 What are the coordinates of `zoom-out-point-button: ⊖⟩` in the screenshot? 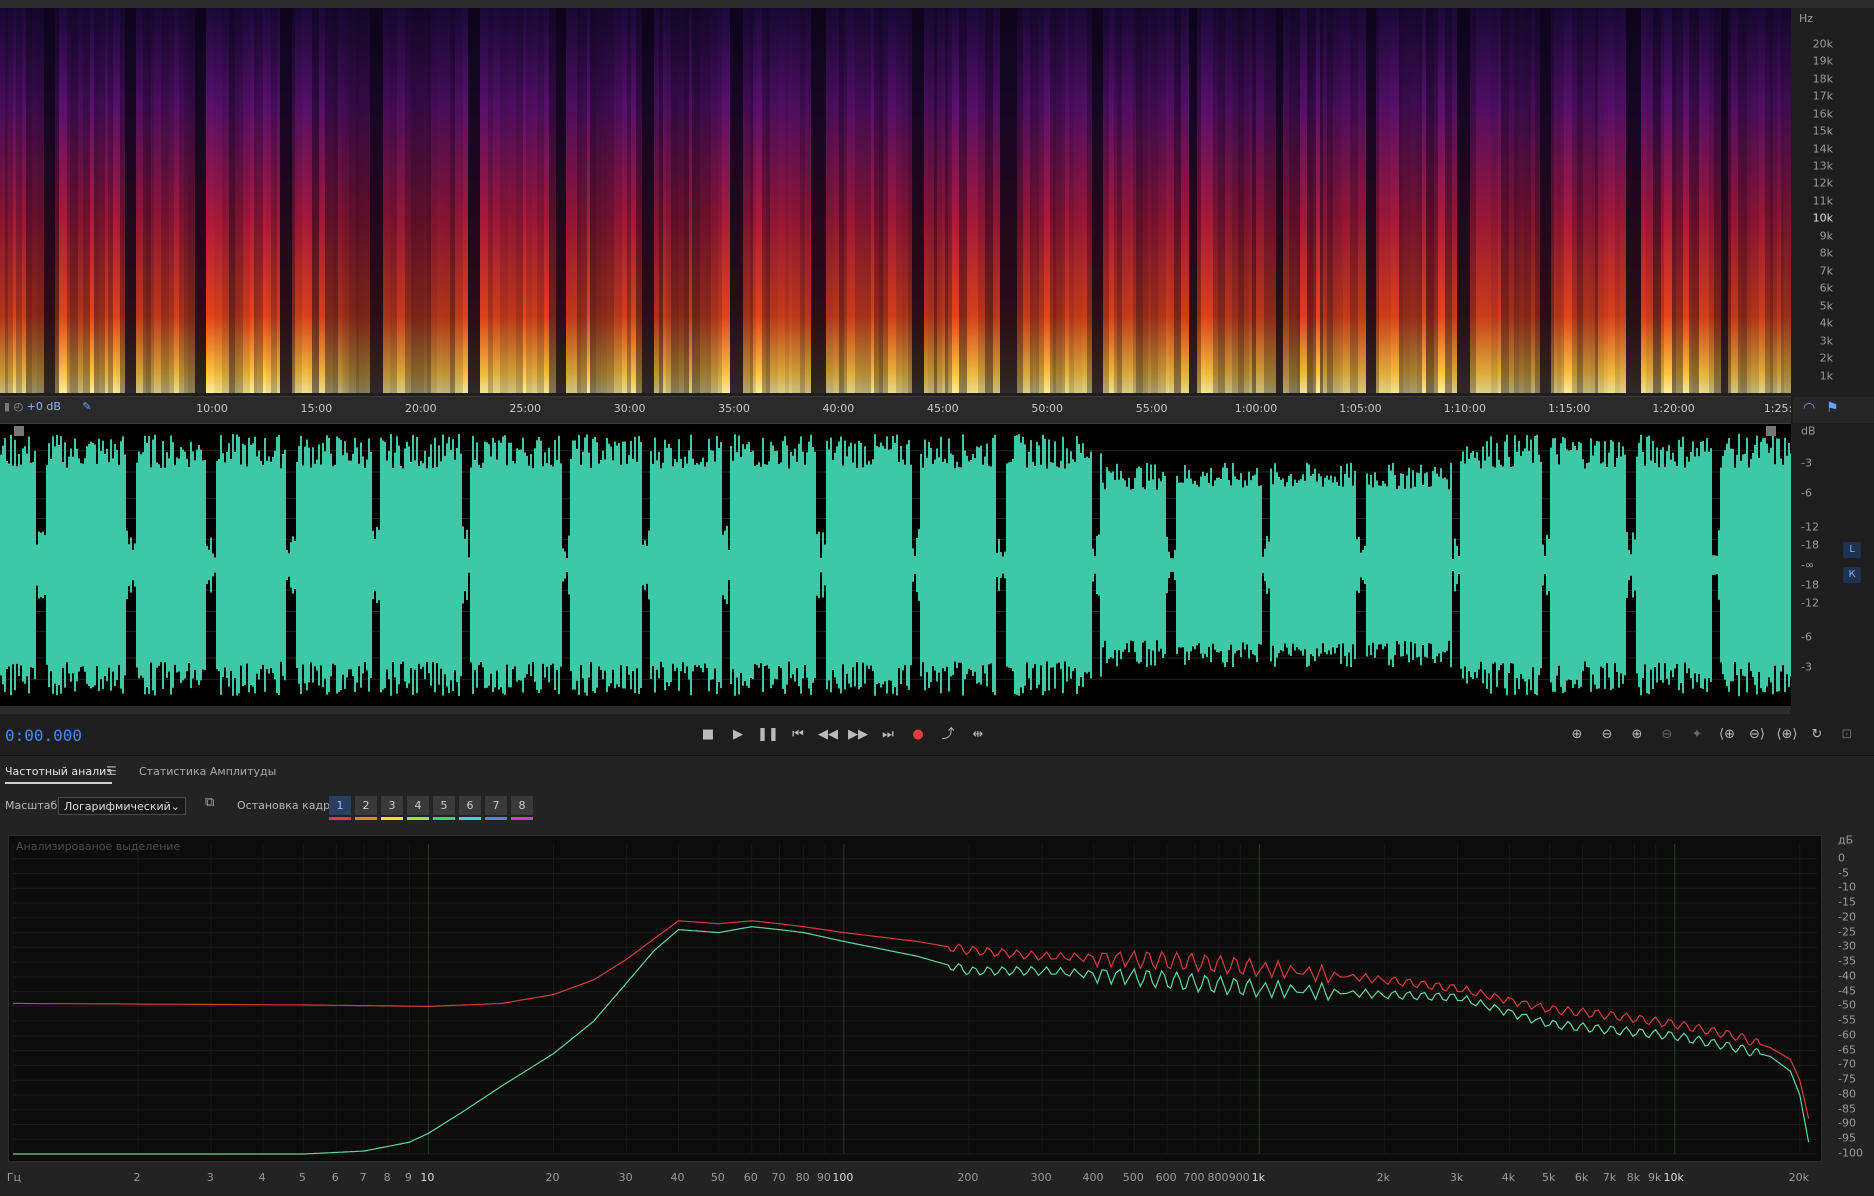 It's located at (1757, 735).